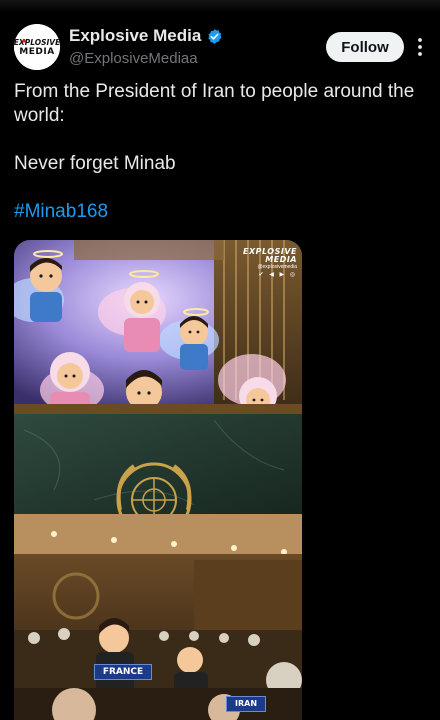 Image resolution: width=440 pixels, height=720 pixels. What do you see at coordinates (123, 672) in the screenshot?
I see `nameplate: FRANCE` at bounding box center [123, 672].